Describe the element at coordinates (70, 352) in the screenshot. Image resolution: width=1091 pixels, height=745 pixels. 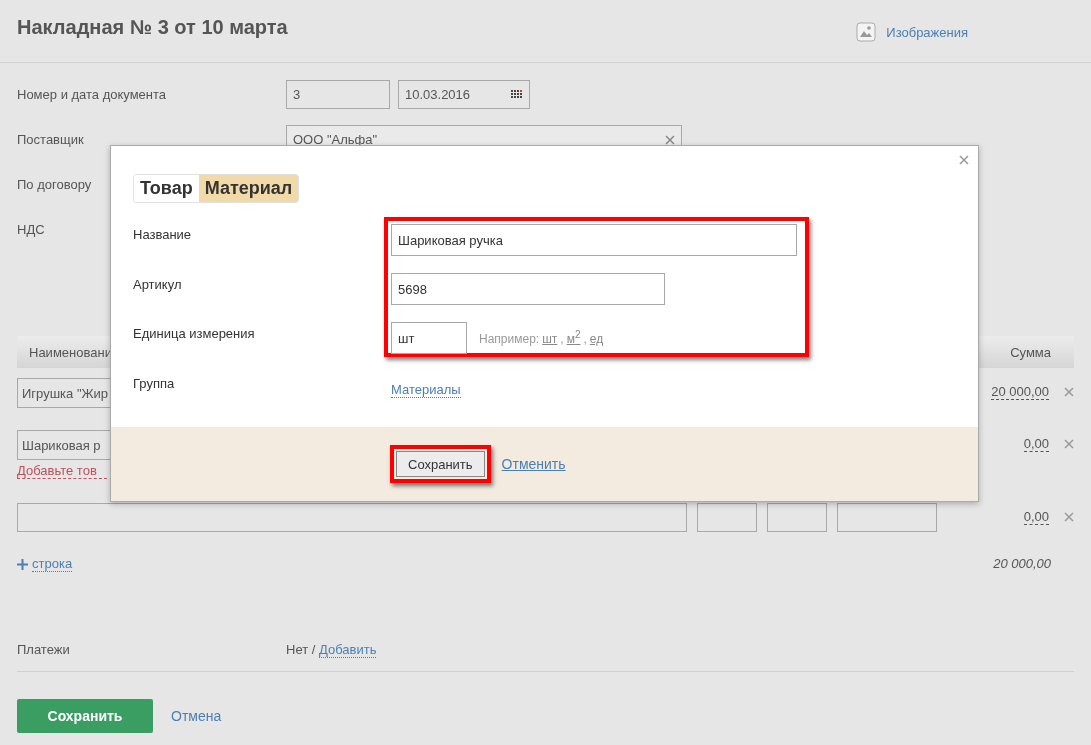
I see `column-header: Наименовани` at that location.